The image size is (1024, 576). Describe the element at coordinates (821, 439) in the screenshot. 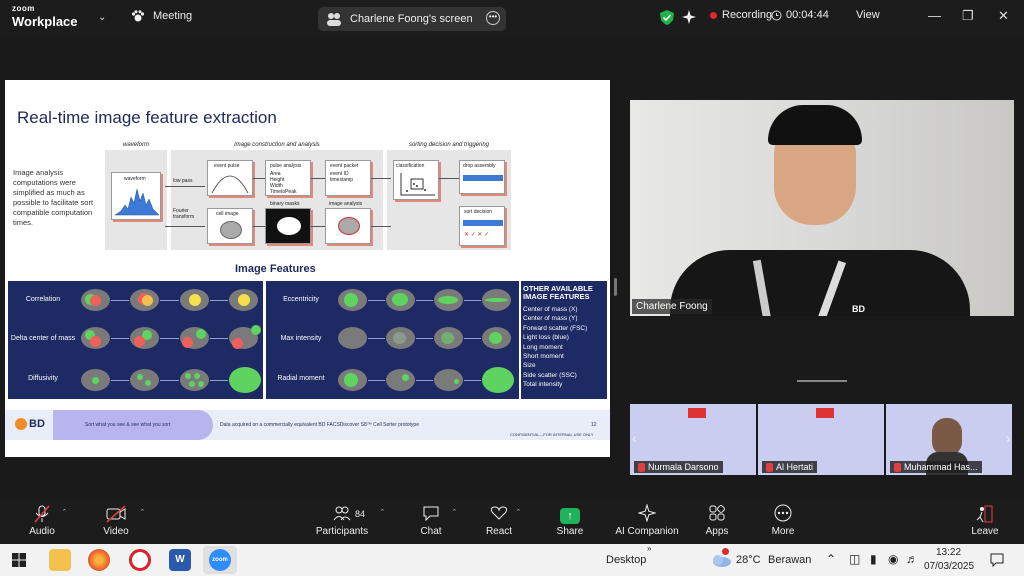

I see `participant-thumbnail: Al Hertati` at that location.